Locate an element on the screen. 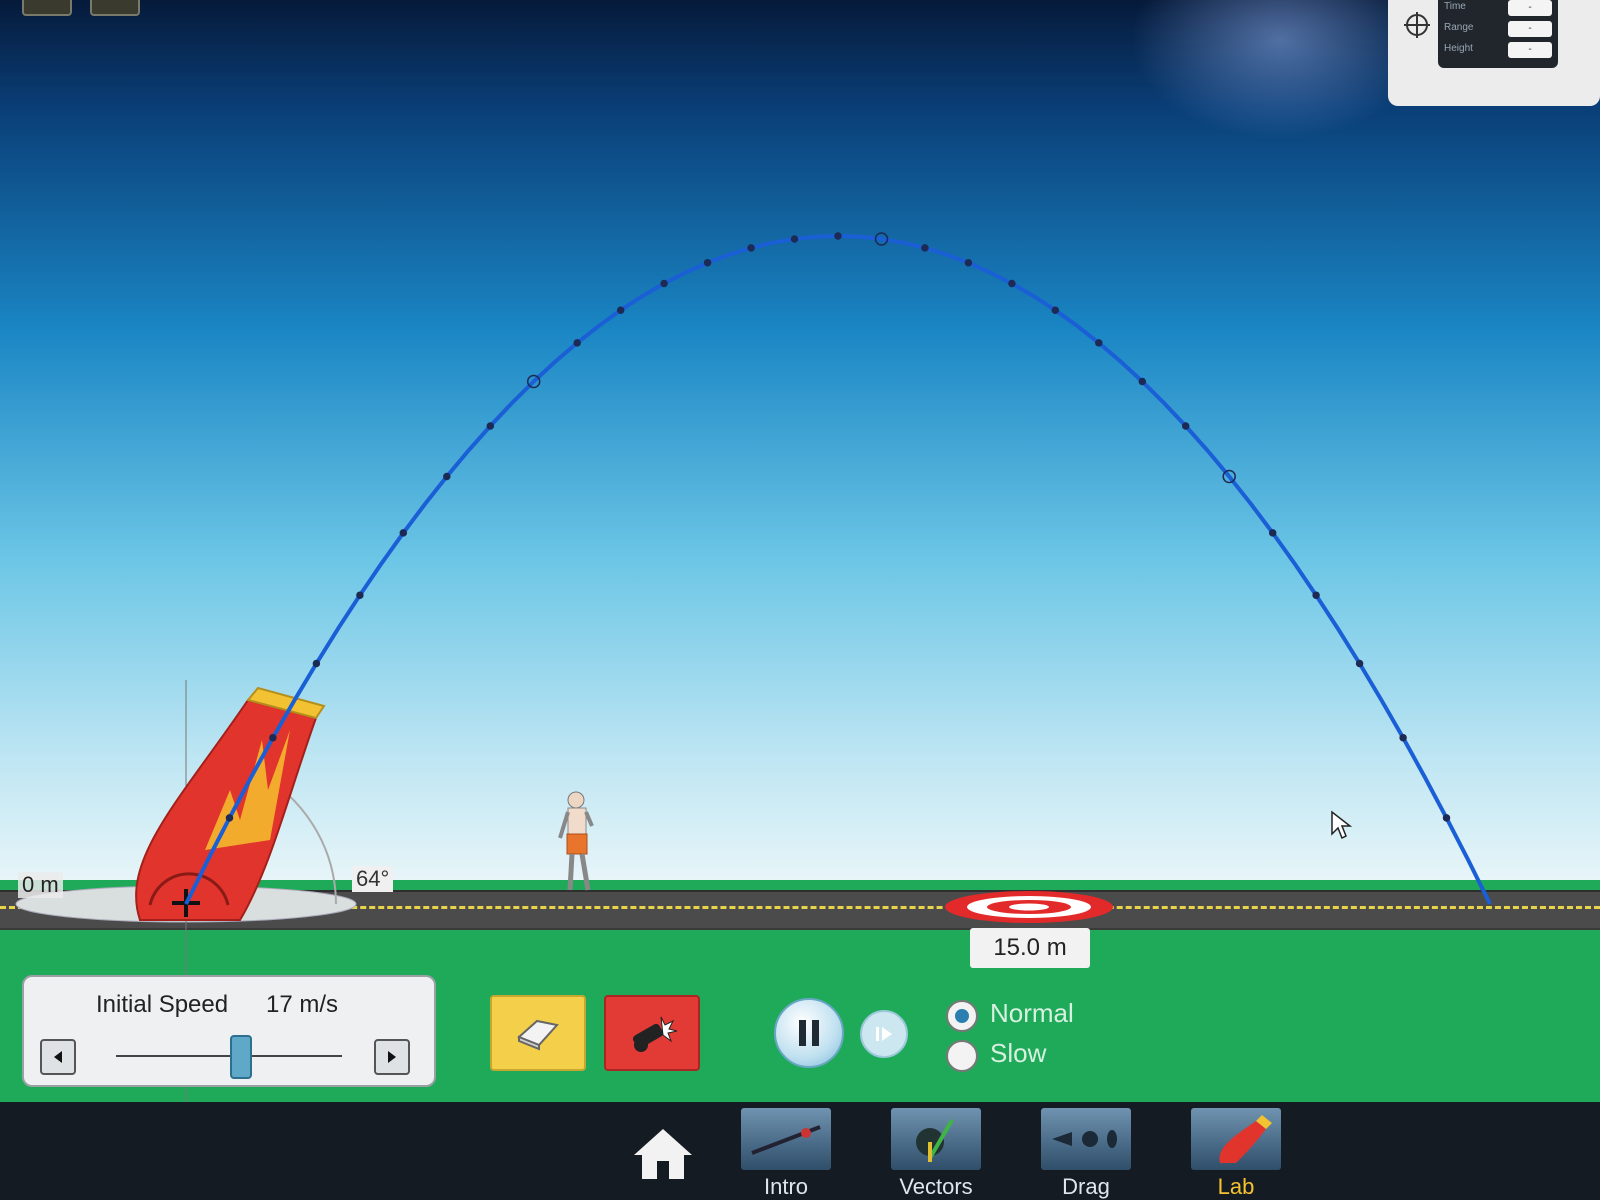 The image size is (1600, 1200). initial-speed-title: Initial Speed is located at coordinates (162, 1004).